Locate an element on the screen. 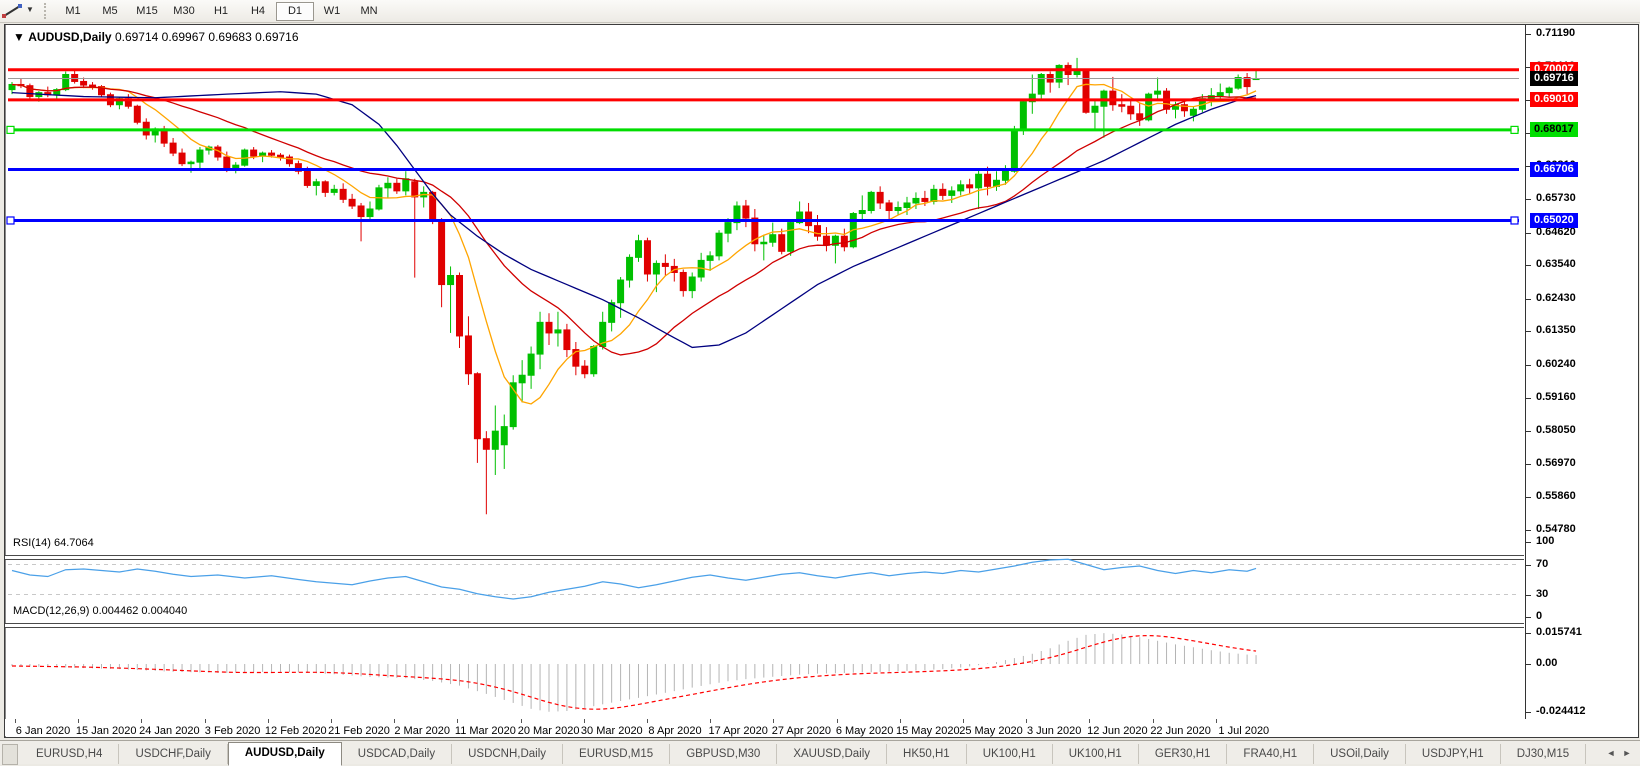 The width and height of the screenshot is (1640, 766). timeframe-button-d1: D1 is located at coordinates (295, 11).